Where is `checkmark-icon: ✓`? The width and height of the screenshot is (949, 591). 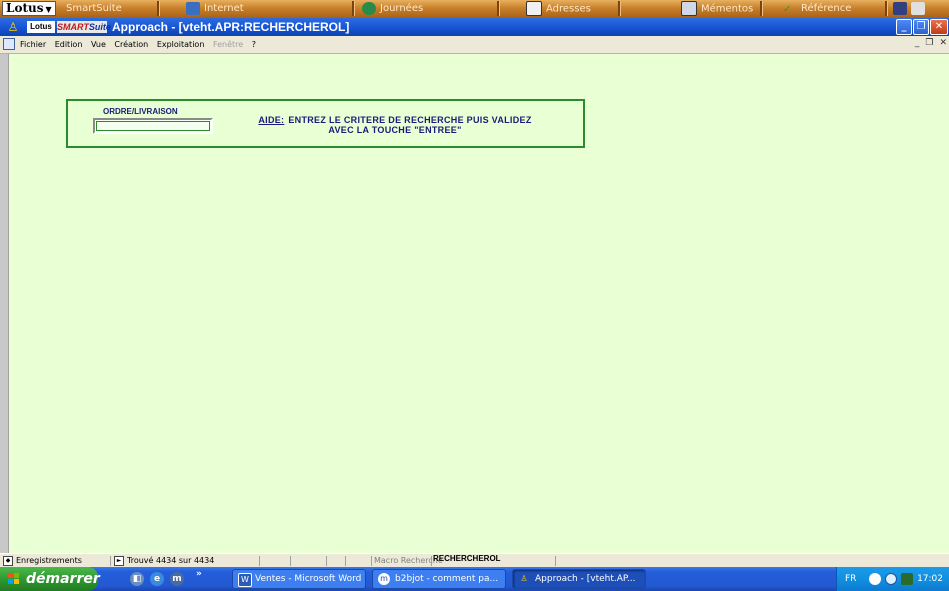
checkmark-icon: ✓ is located at coordinates (787, 9).